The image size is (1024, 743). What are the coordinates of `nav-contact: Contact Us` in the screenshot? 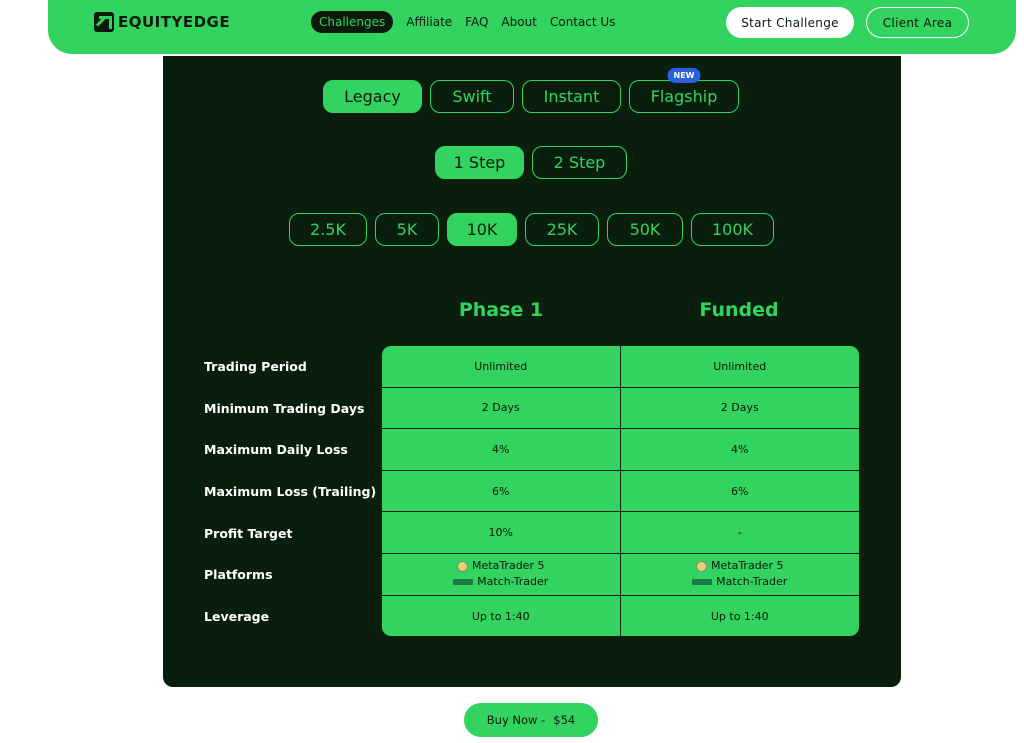 It's located at (583, 22).